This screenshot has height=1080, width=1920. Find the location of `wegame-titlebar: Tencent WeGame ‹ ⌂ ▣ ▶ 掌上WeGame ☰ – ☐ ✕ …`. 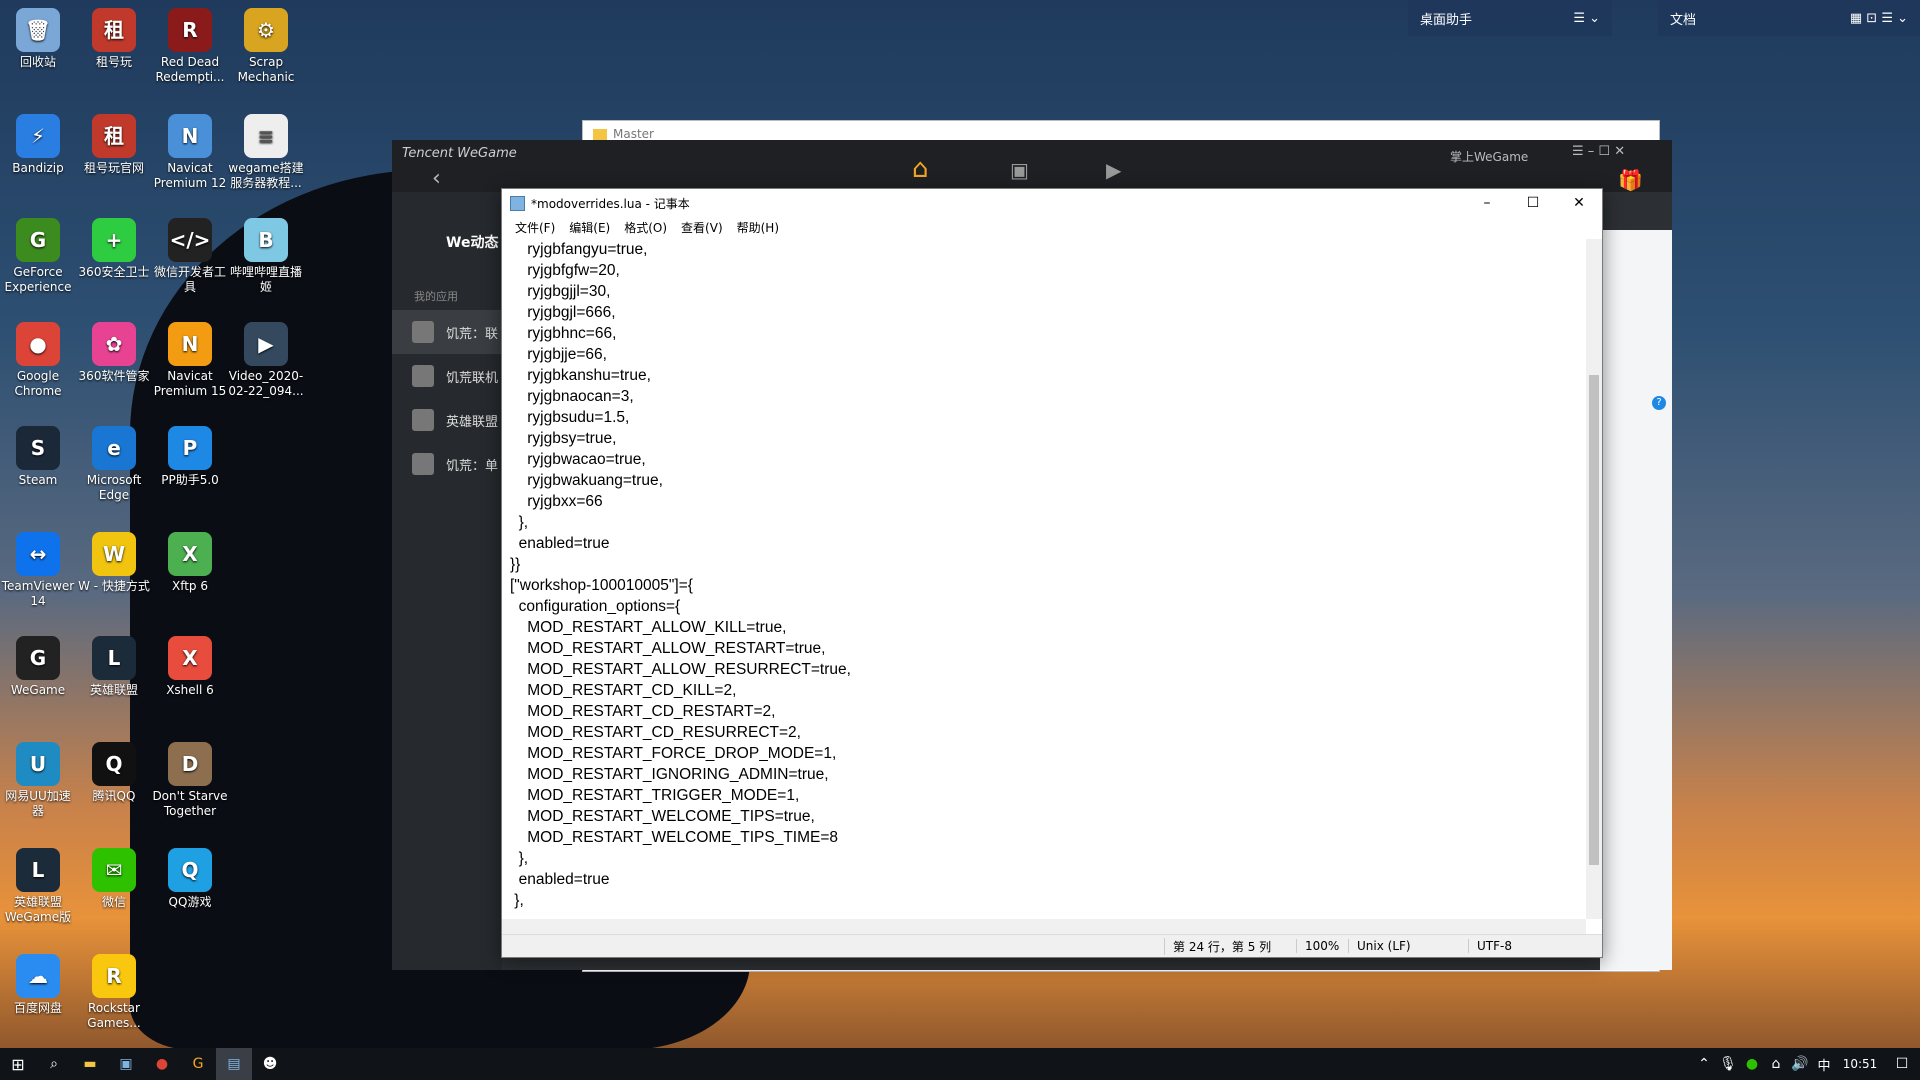

wegame-titlebar: Tencent WeGame ‹ ⌂ ▣ ▶ 掌上WeGame ☰ – ☐ ✕ … is located at coordinates (1032, 166).